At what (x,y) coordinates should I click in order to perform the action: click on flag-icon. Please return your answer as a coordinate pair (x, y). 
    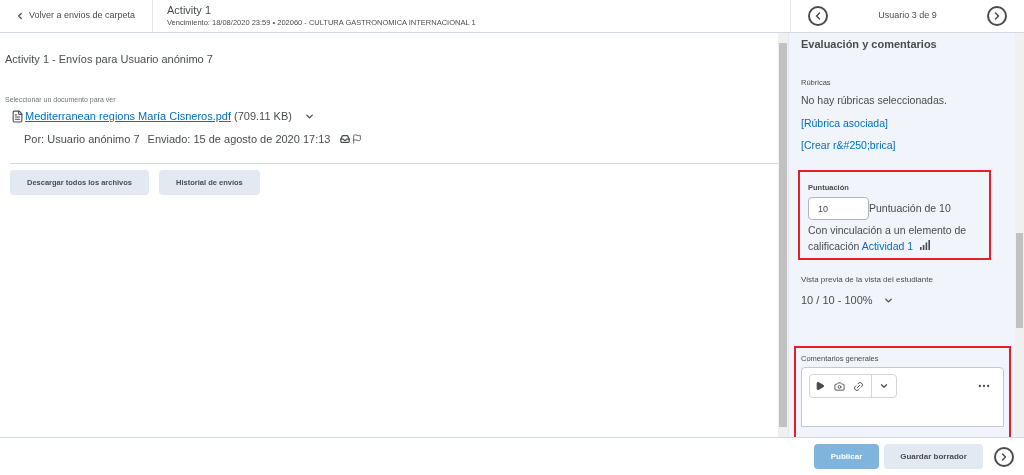
    Looking at the image, I should click on (357, 138).